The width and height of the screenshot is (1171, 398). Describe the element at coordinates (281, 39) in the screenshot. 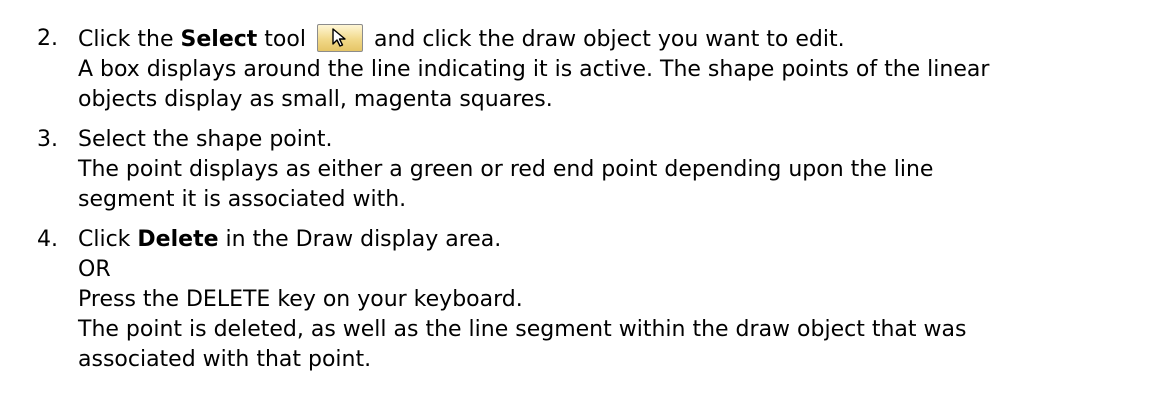

I see `instruction-text: tool` at that location.